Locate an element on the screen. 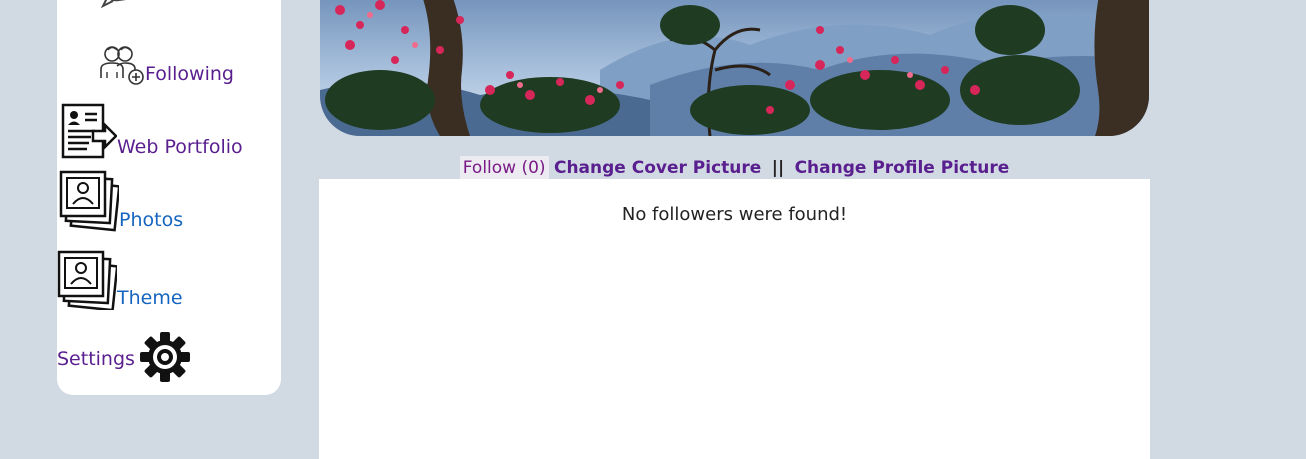  sidebar-item-label: Theme is located at coordinates (150, 298).